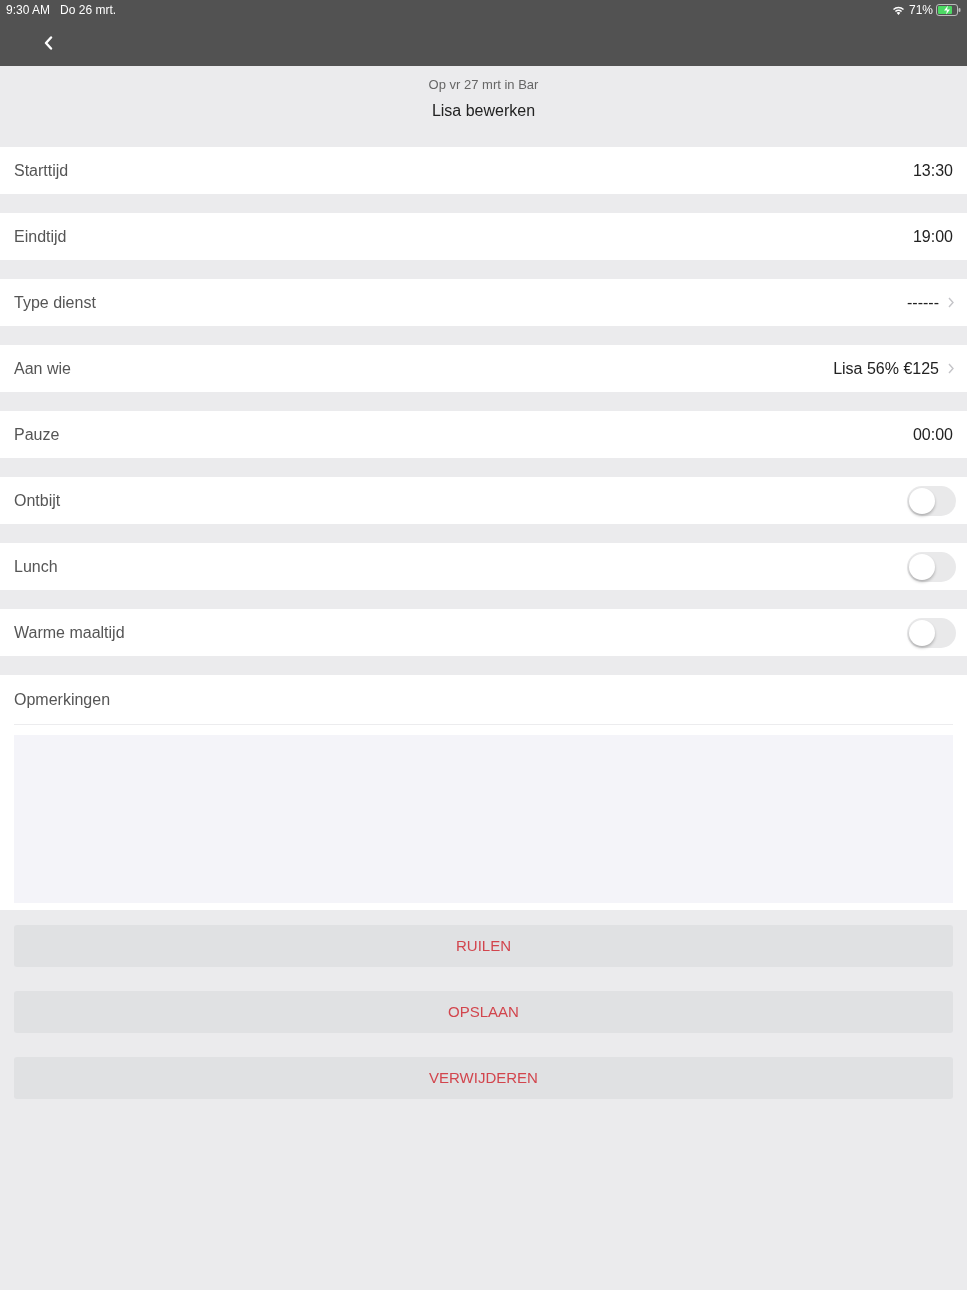  Describe the element at coordinates (62, 699) in the screenshot. I see `field-label: Opmerkingen` at that location.